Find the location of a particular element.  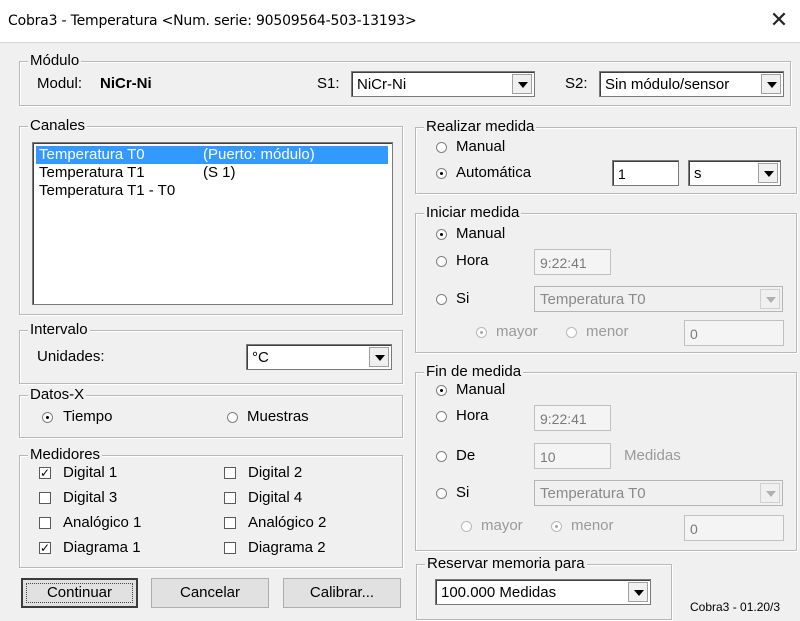

iniciar-menor-label: menor is located at coordinates (607, 331).